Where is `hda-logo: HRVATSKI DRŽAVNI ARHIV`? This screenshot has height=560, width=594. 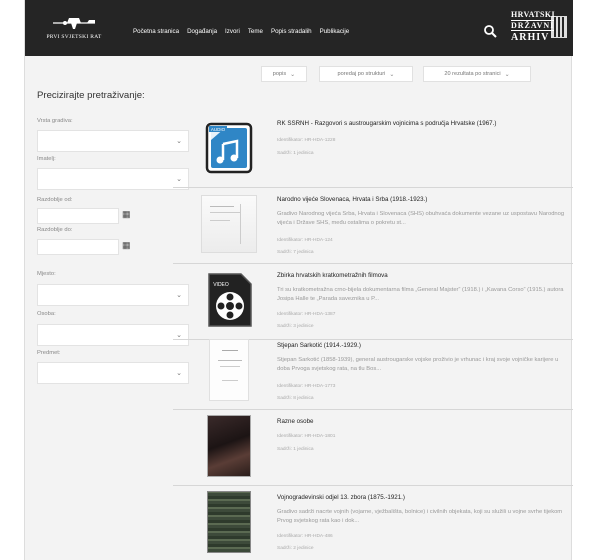
hda-logo: HRVATSKI DRŽAVNI ARHIV is located at coordinates (538, 29).